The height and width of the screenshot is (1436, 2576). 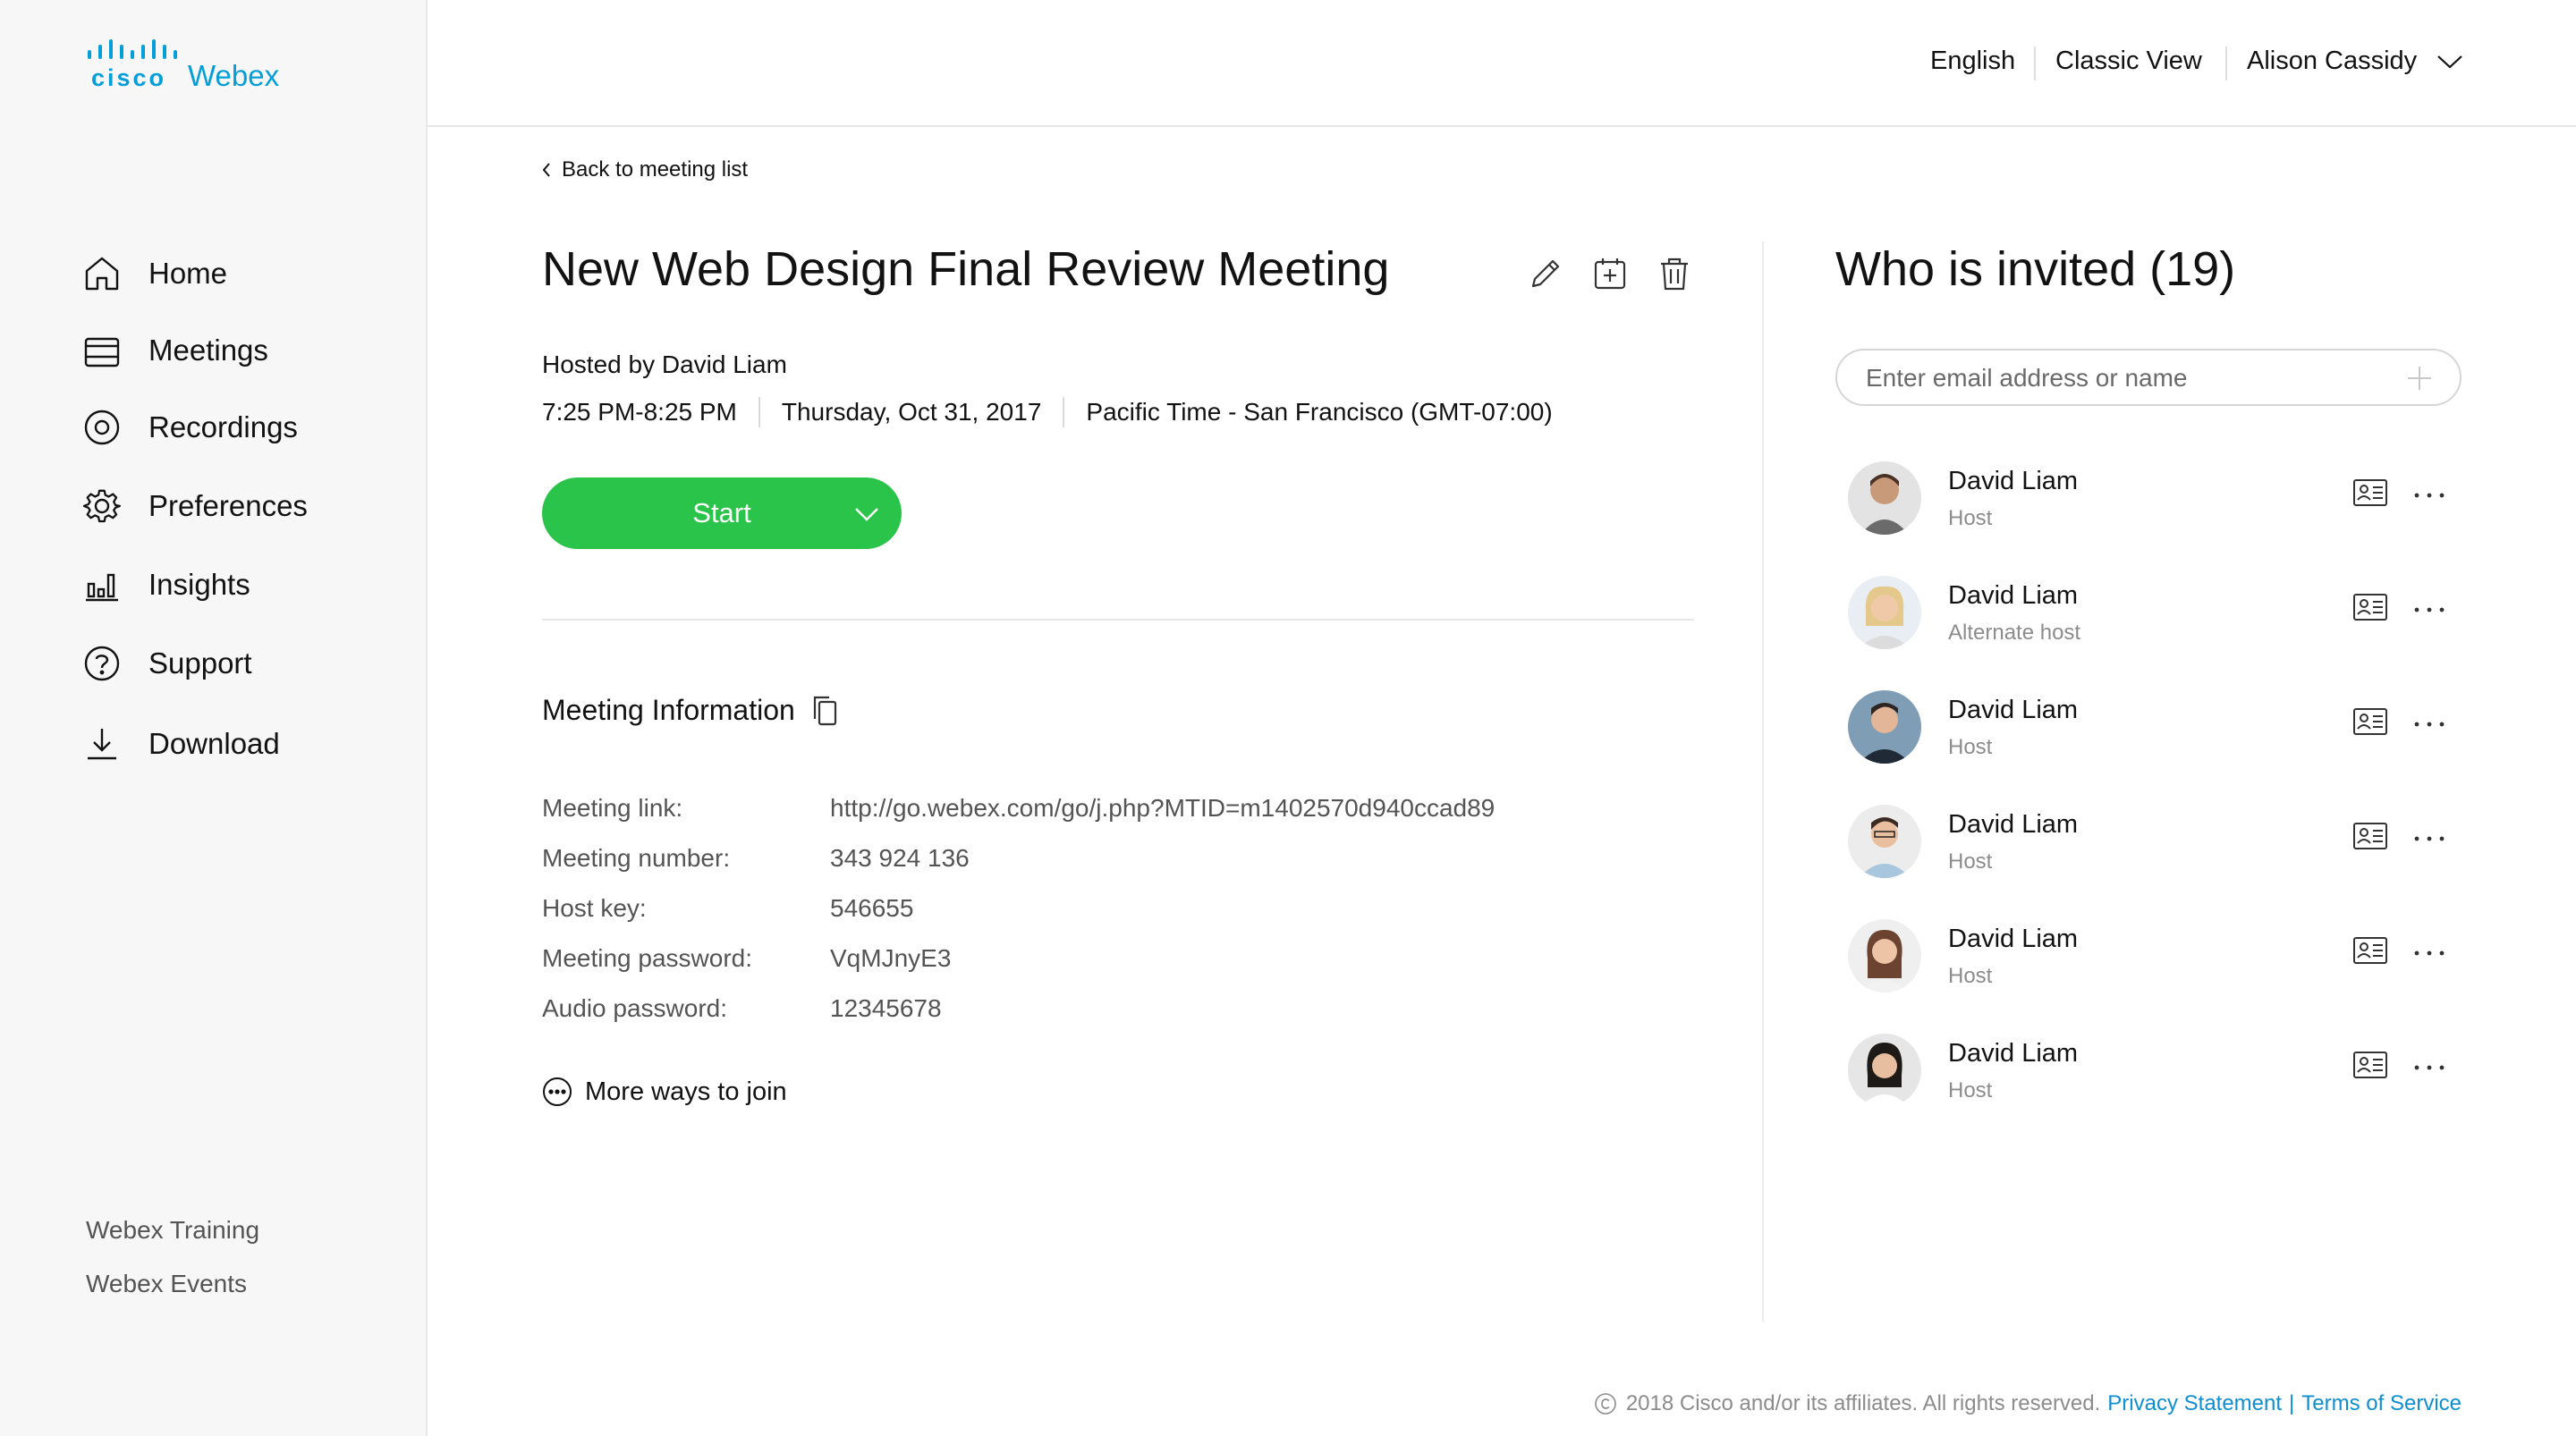 I want to click on more-ways-to-join-link: More ways to join, so click(x=664, y=1092).